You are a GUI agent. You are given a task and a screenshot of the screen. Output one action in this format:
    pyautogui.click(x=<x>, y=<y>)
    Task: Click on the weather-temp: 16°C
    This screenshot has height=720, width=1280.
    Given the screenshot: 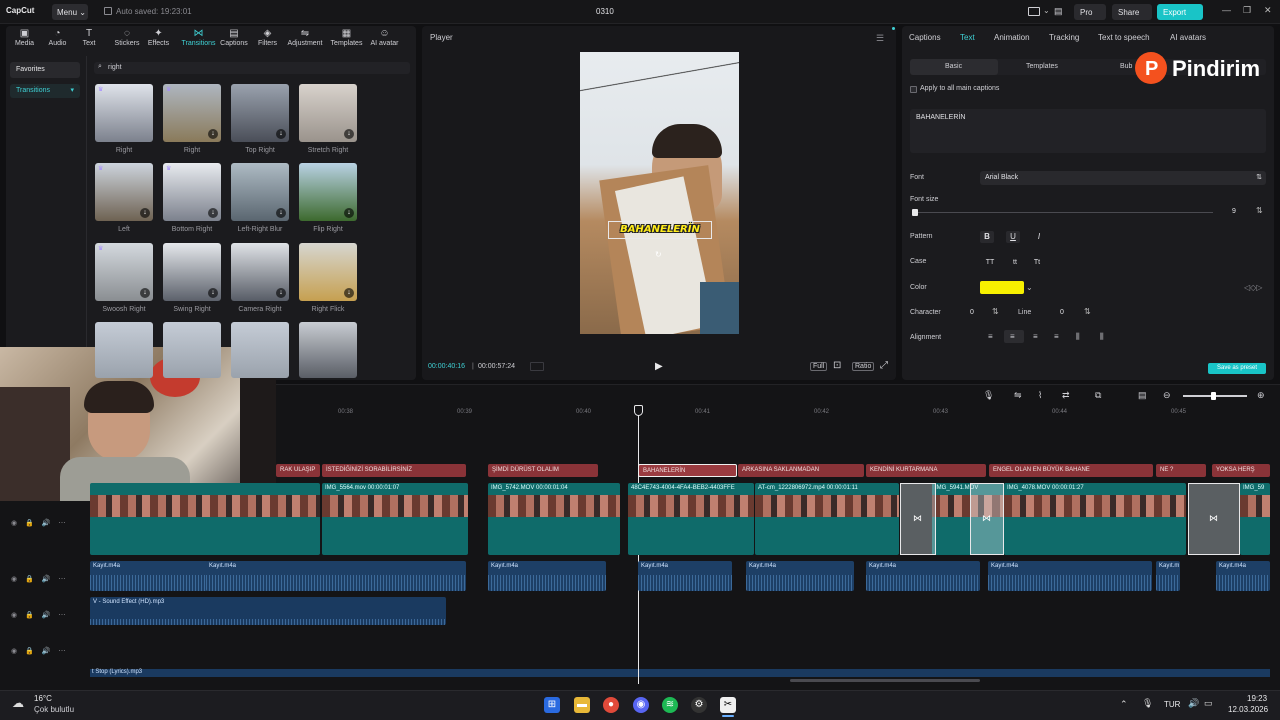 What is the action you would take?
    pyautogui.click(x=43, y=698)
    